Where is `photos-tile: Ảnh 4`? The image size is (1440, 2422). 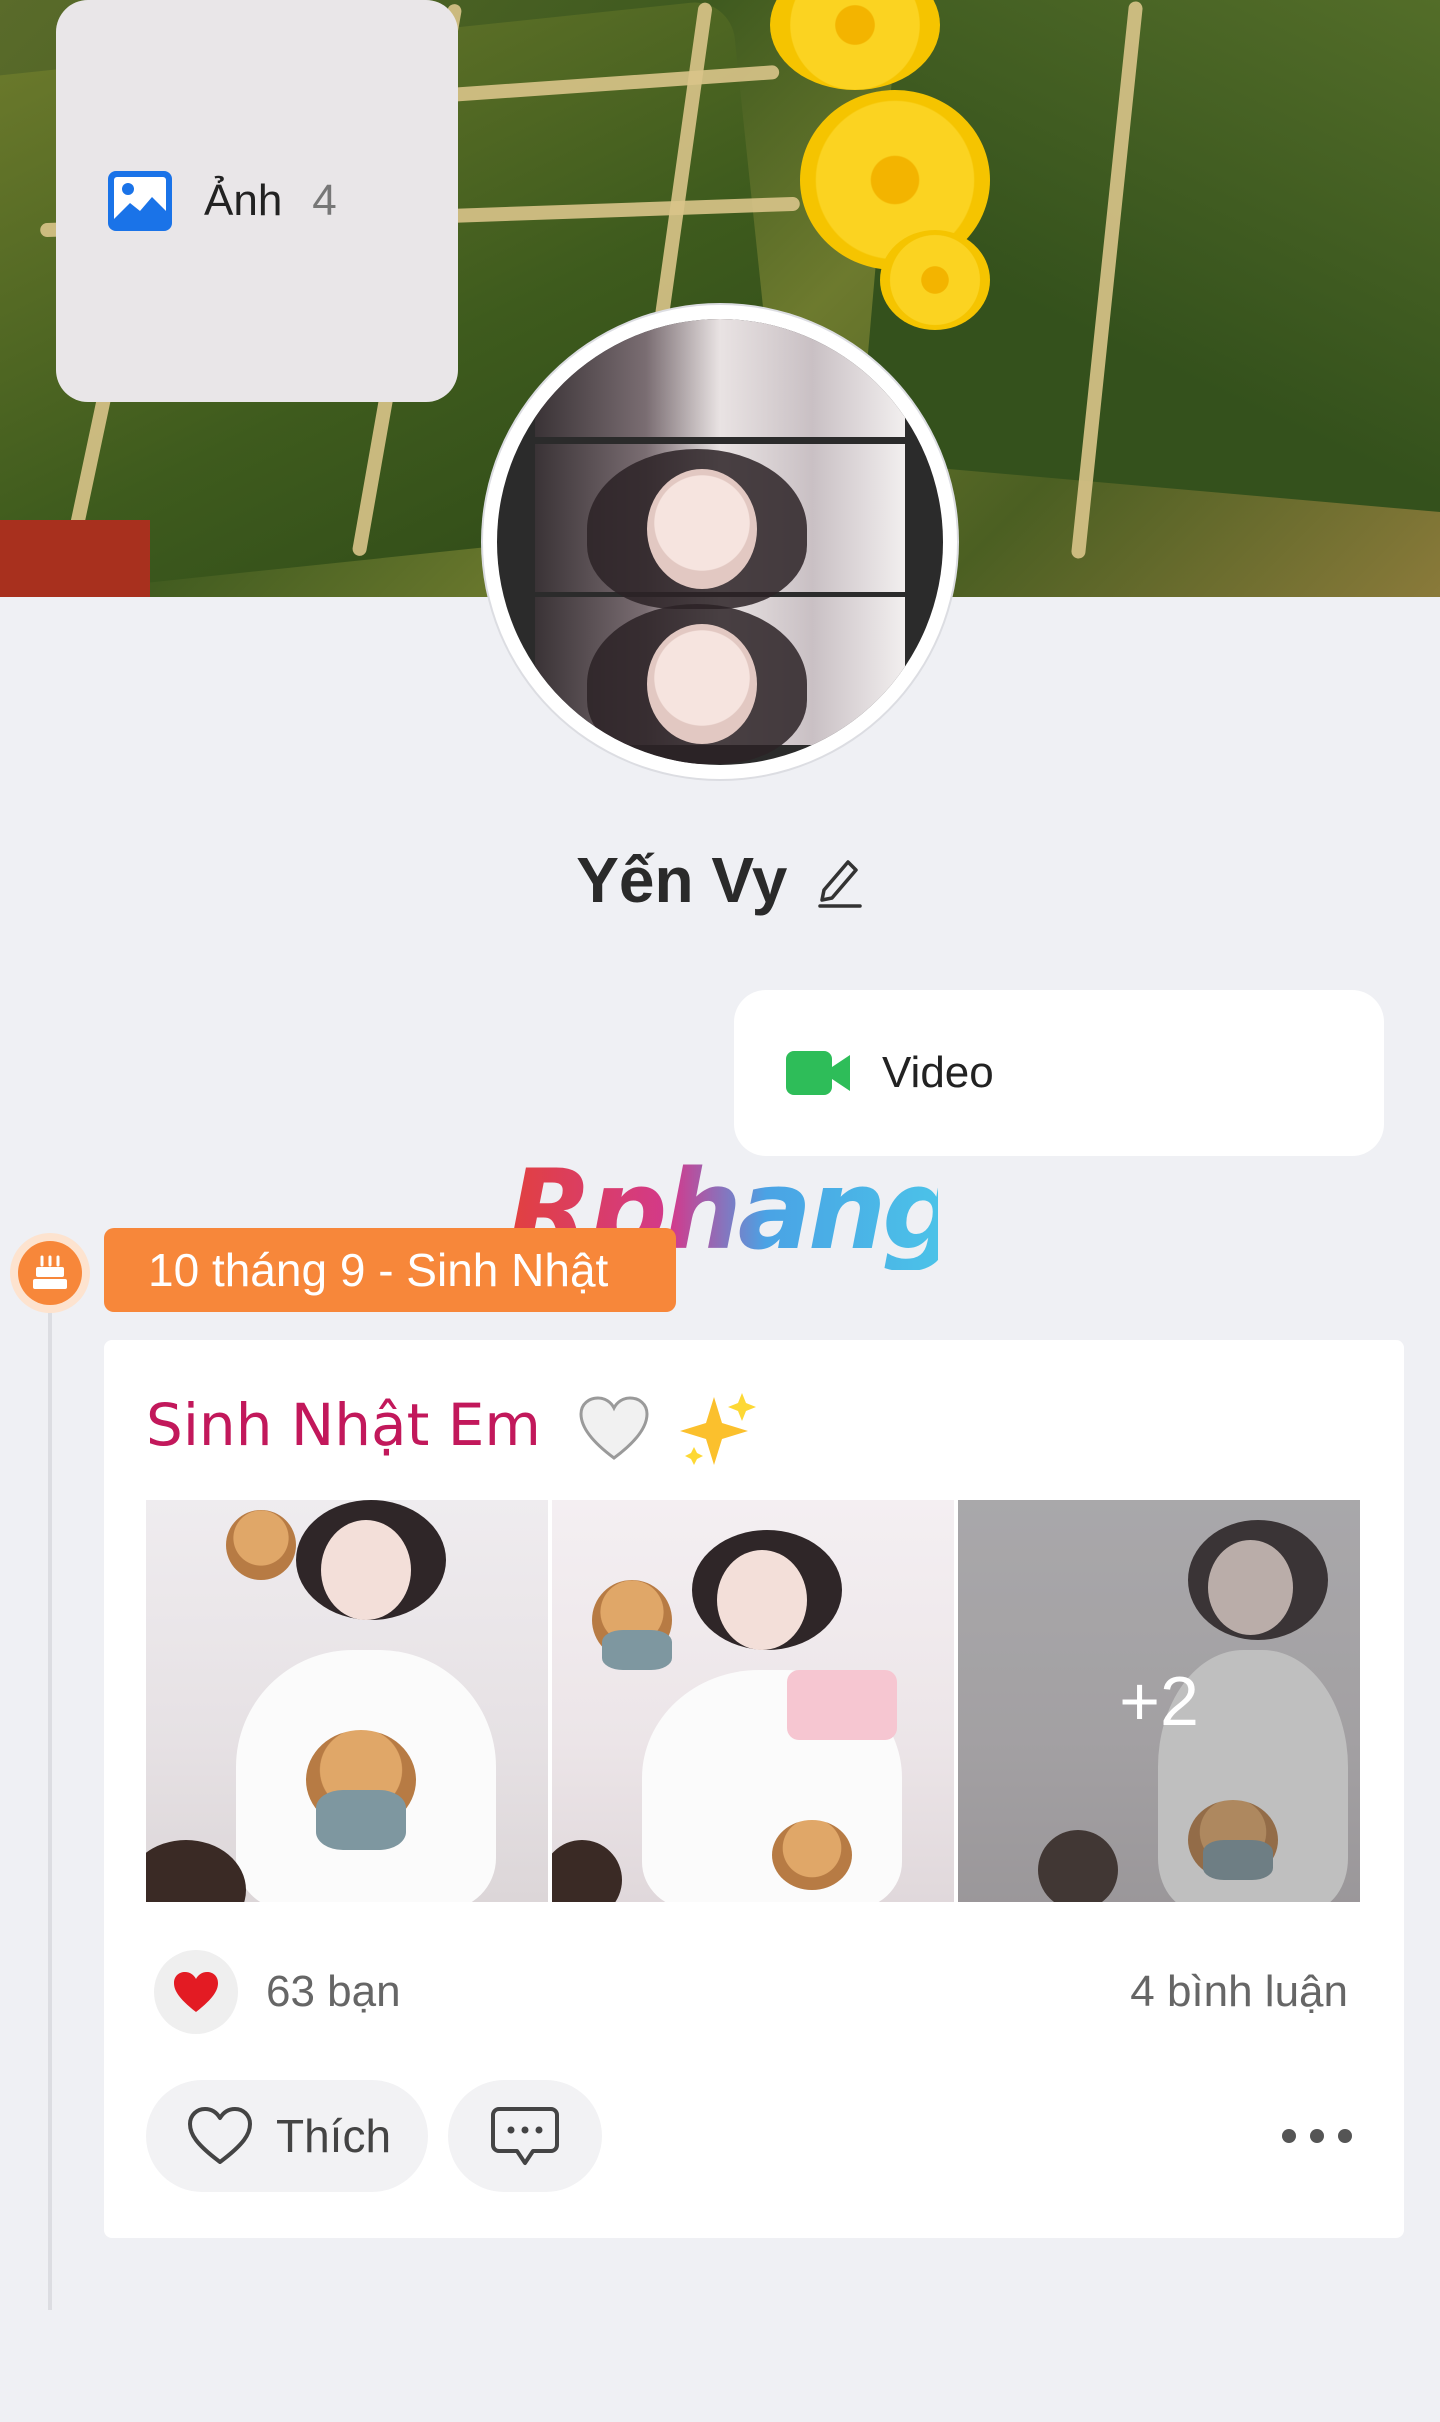 photos-tile: Ảnh 4 is located at coordinates (257, 201).